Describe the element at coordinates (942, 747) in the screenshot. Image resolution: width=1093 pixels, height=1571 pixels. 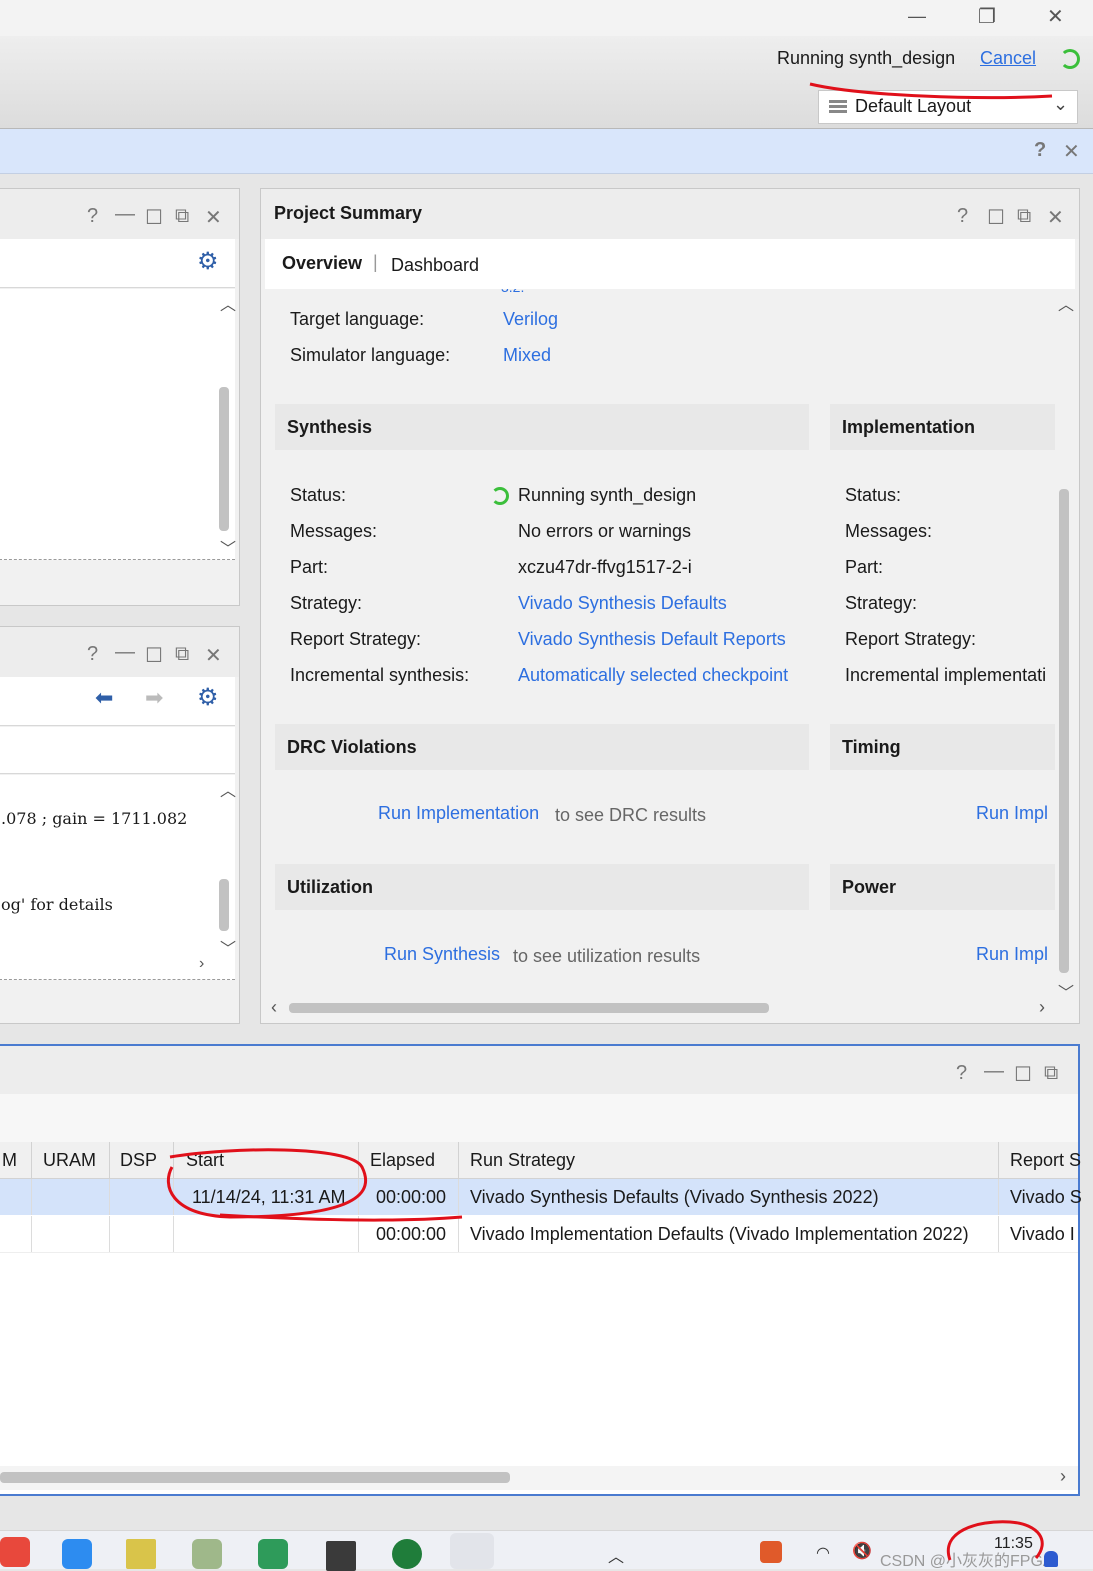
I see `timing-heading: Timing` at that location.